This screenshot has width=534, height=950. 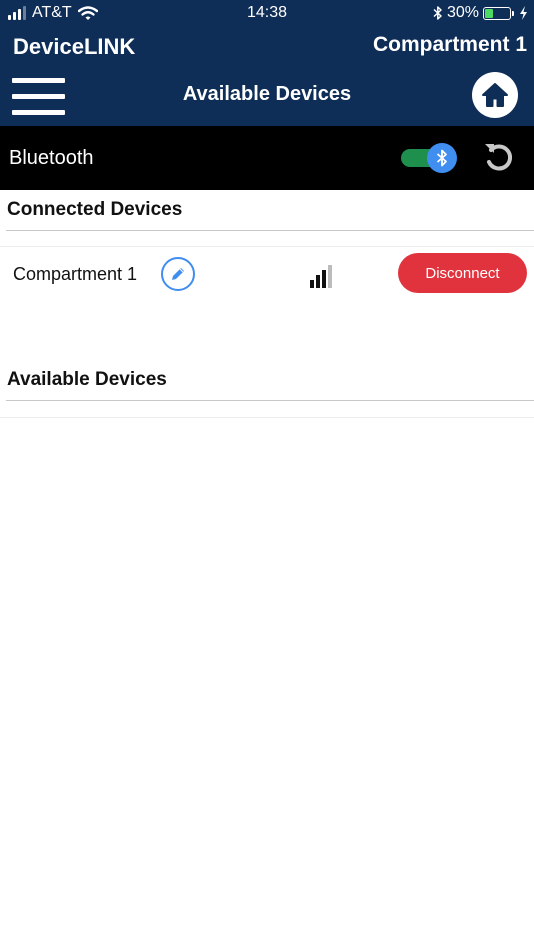 What do you see at coordinates (267, 274) in the screenshot?
I see `list-item: Compartment 1 Disconnect` at bounding box center [267, 274].